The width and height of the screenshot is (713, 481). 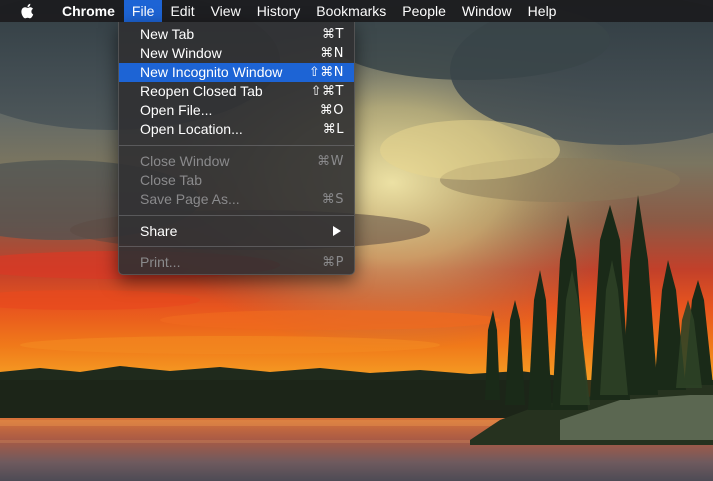 What do you see at coordinates (226, 11) in the screenshot?
I see `menu-view: View` at bounding box center [226, 11].